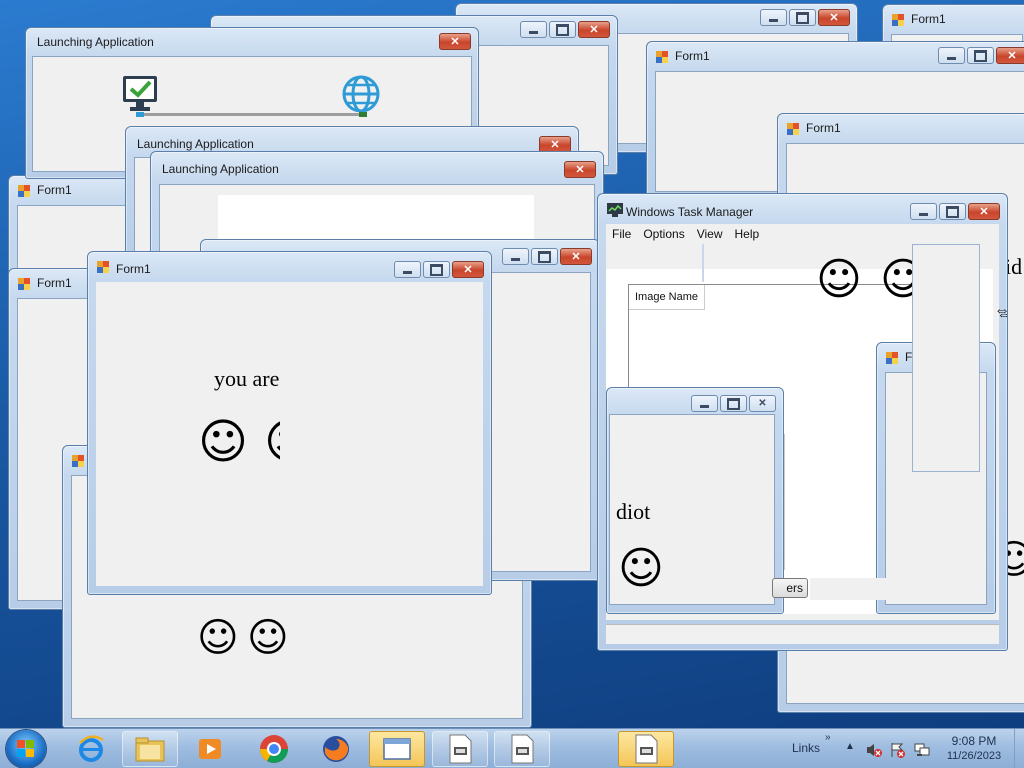 The width and height of the screenshot is (1024, 768). What do you see at coordinates (828, 737) in the screenshot?
I see `links-chevron-icon: »` at bounding box center [828, 737].